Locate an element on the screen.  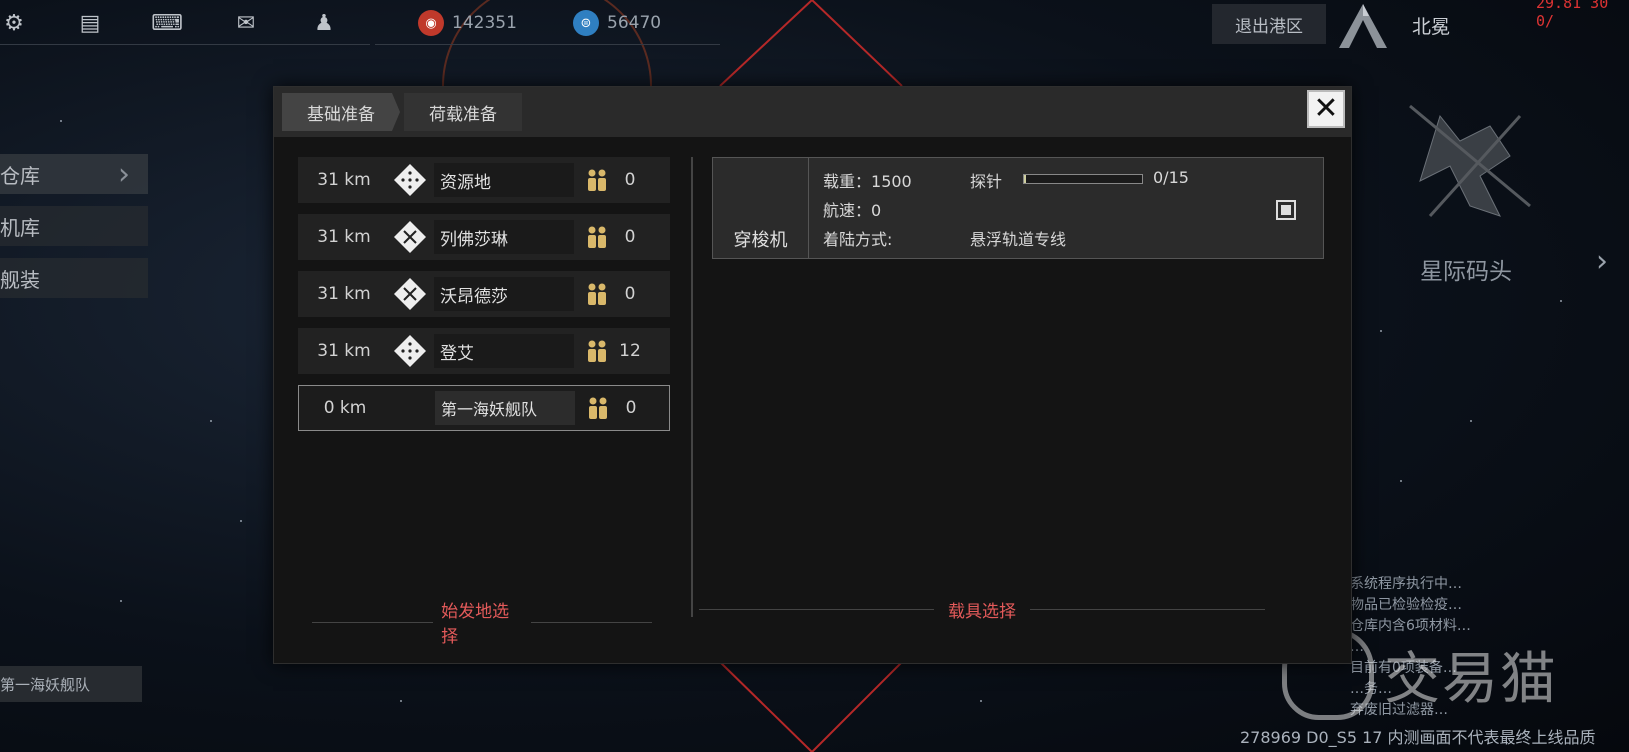
blue-currency: ⊜ 56470 is located at coordinates (617, 23).